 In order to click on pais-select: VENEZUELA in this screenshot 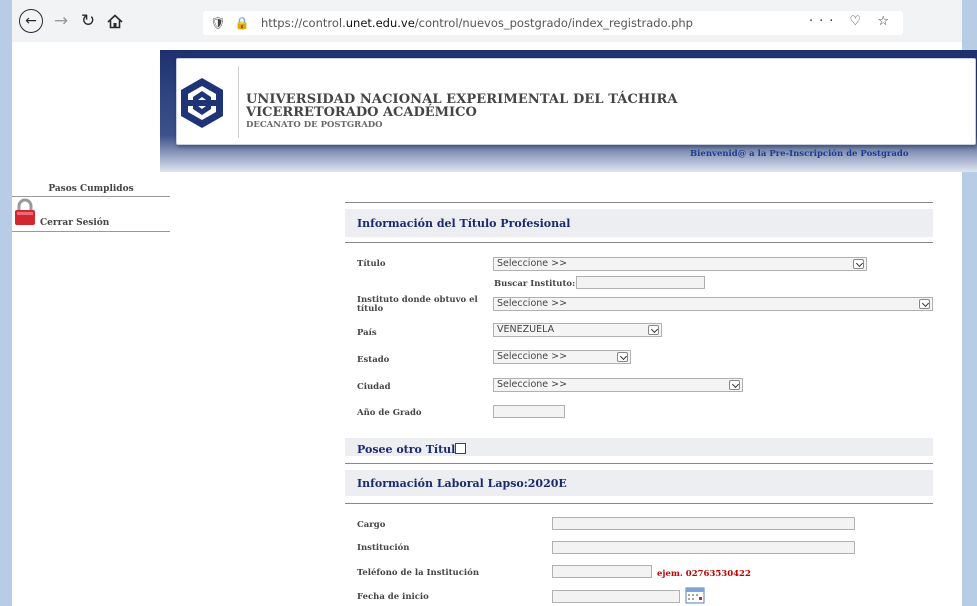, I will do `click(577, 330)`.